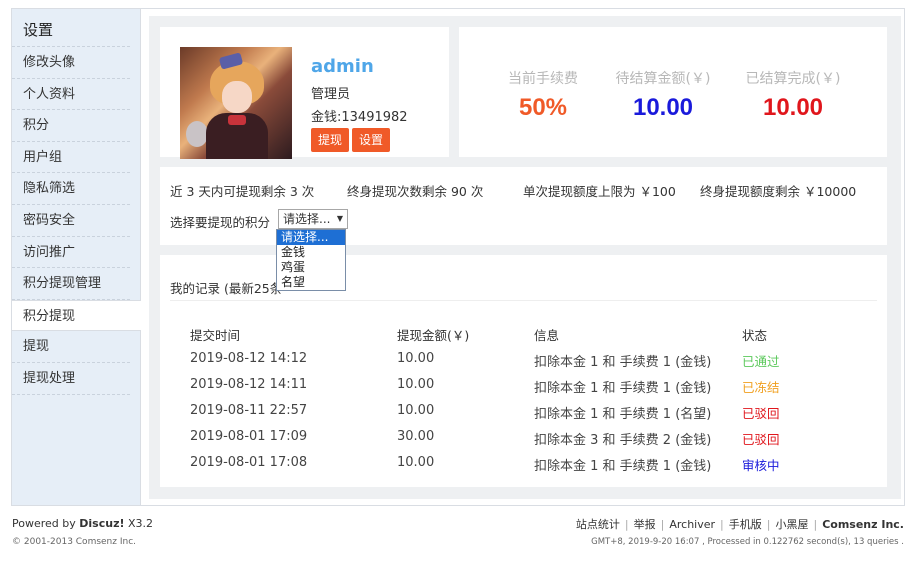  Describe the element at coordinates (342, 66) in the screenshot. I see `username: admin` at that location.